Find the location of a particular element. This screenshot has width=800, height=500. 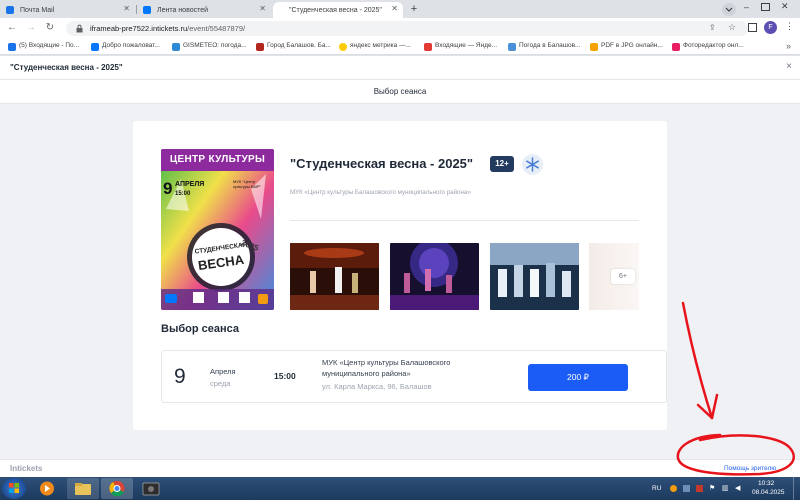

network-icon: ▥ is located at coordinates (725, 488).